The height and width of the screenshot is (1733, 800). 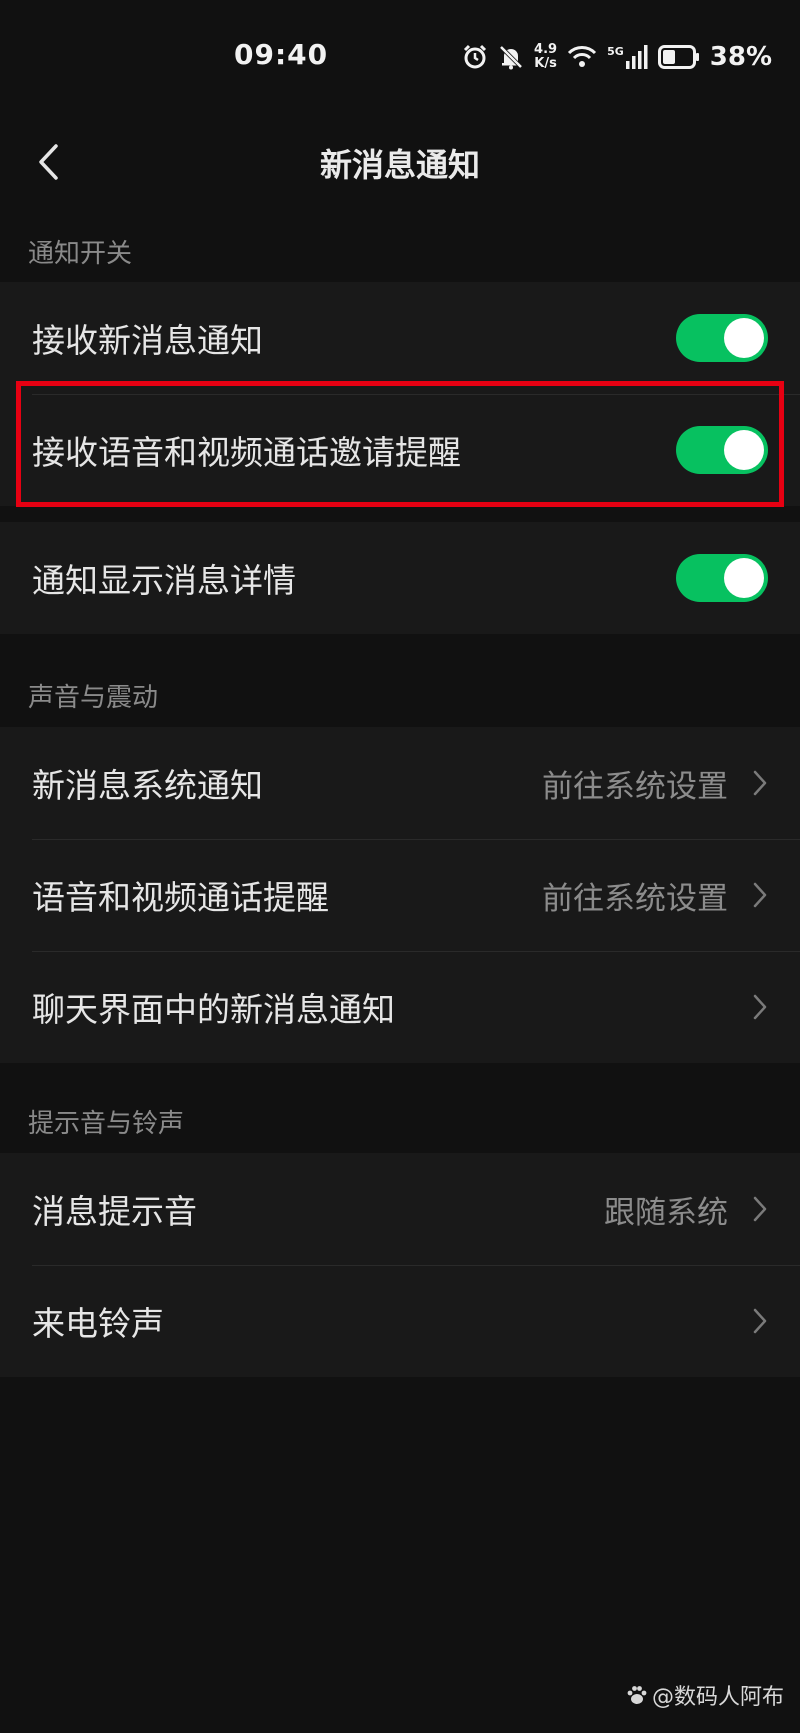 I want to click on row-label: 接收语音和视频通话邀请提醒, so click(x=246, y=452).